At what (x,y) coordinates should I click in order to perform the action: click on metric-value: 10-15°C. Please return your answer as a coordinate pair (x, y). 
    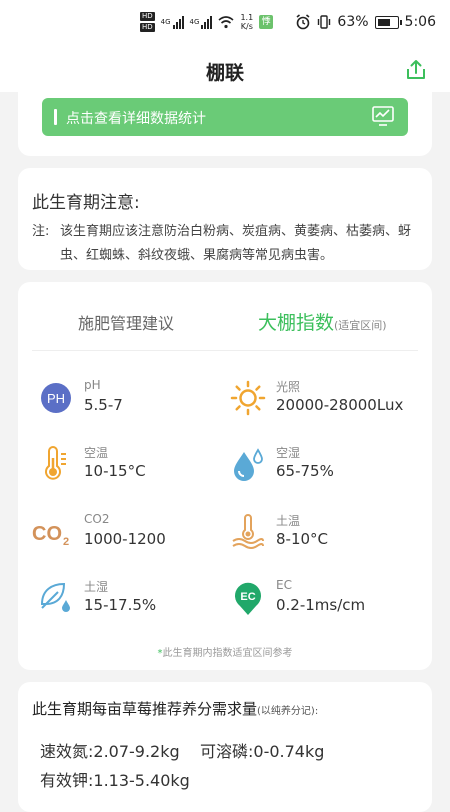
    Looking at the image, I should click on (115, 471).